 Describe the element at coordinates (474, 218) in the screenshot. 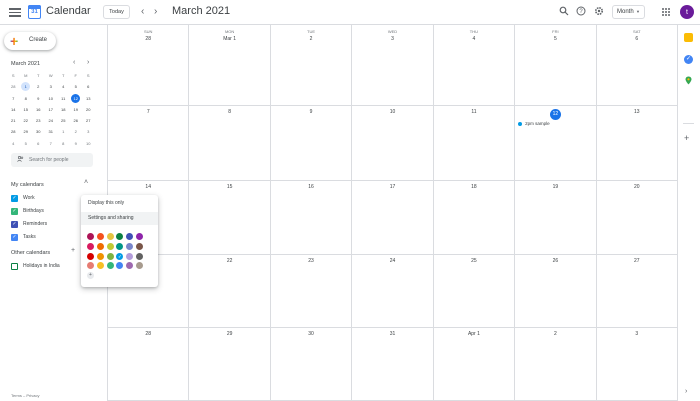

I see `day-cell: 18` at that location.